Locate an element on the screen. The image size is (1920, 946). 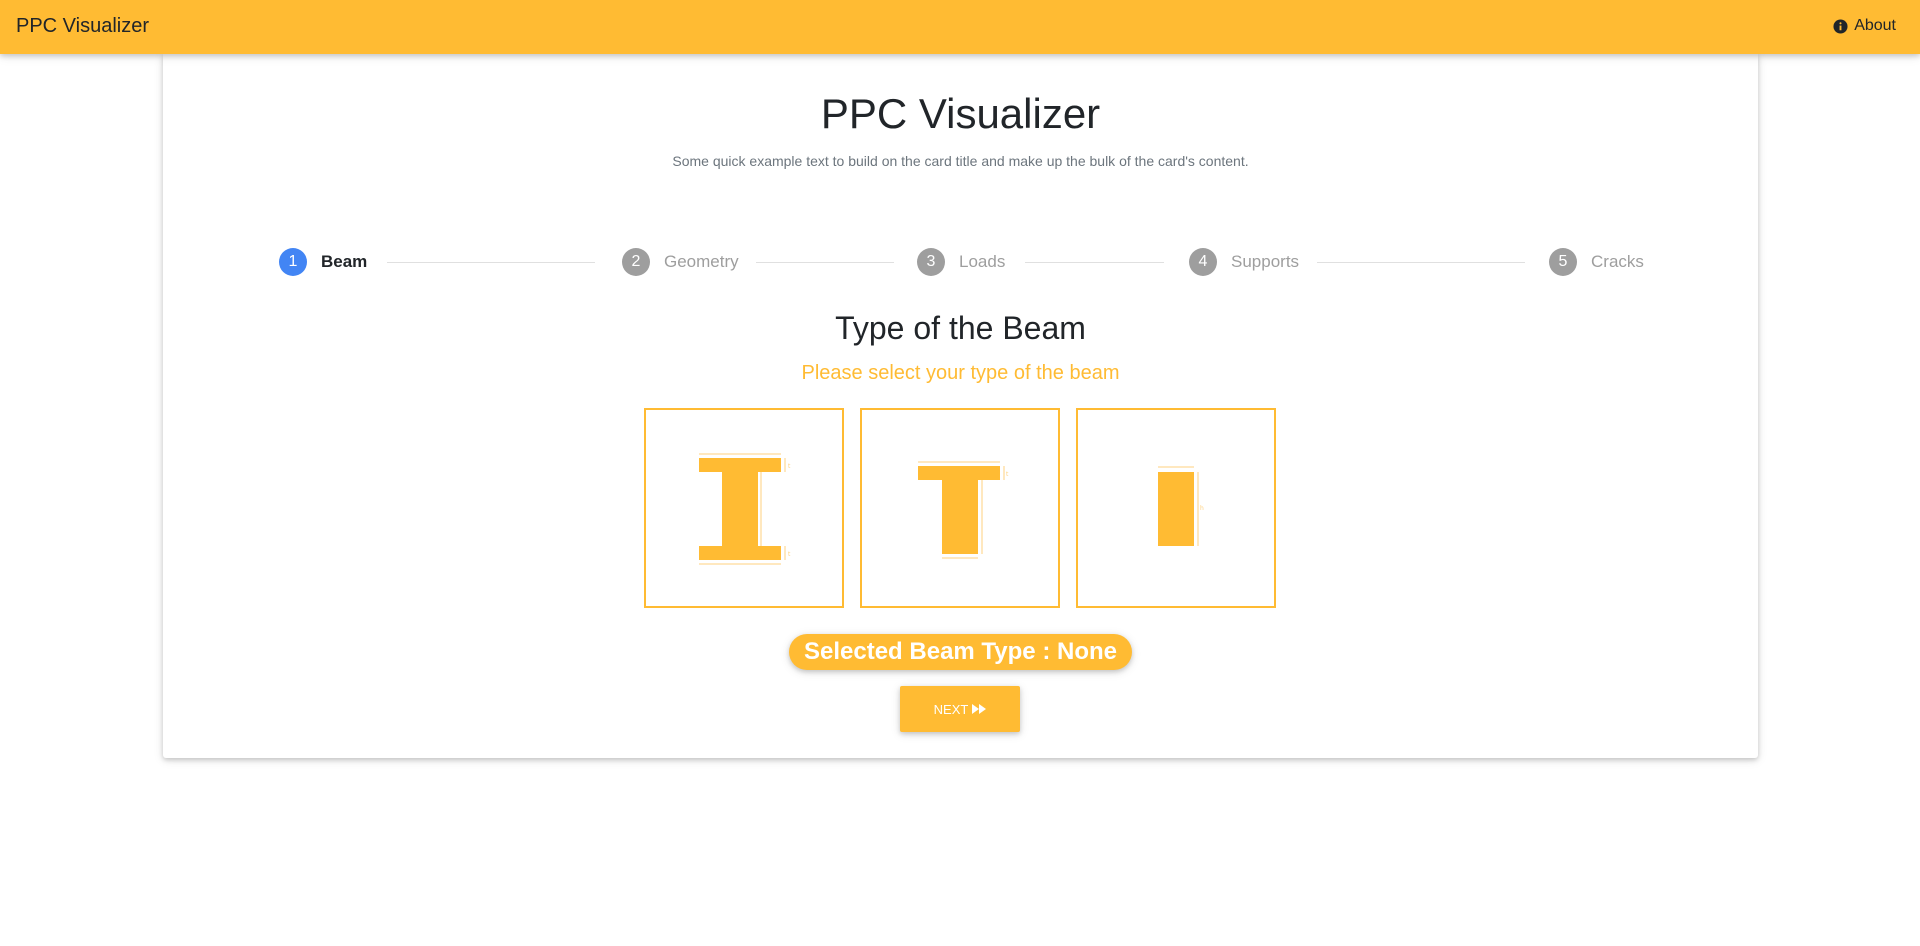
svg-text: h is located at coordinates (1202, 508).